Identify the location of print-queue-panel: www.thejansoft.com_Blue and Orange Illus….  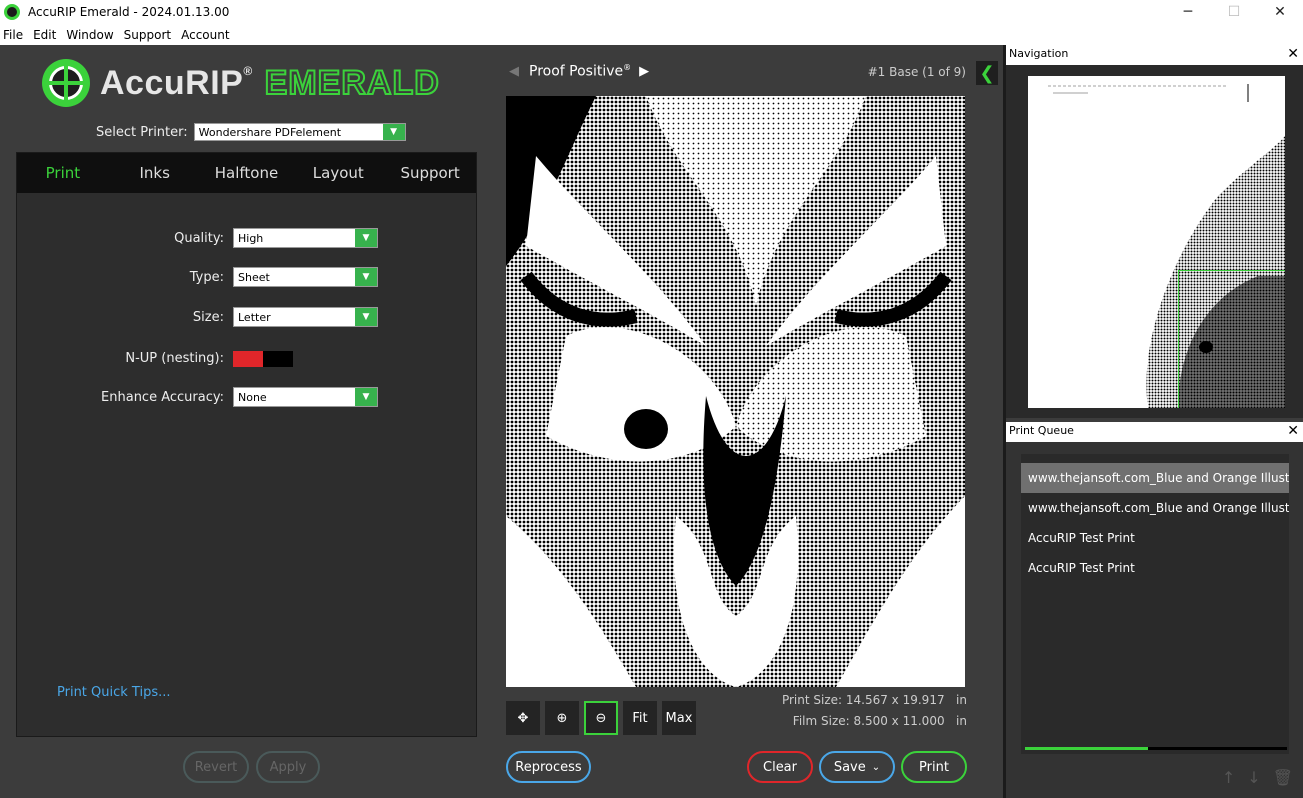
(1154, 620).